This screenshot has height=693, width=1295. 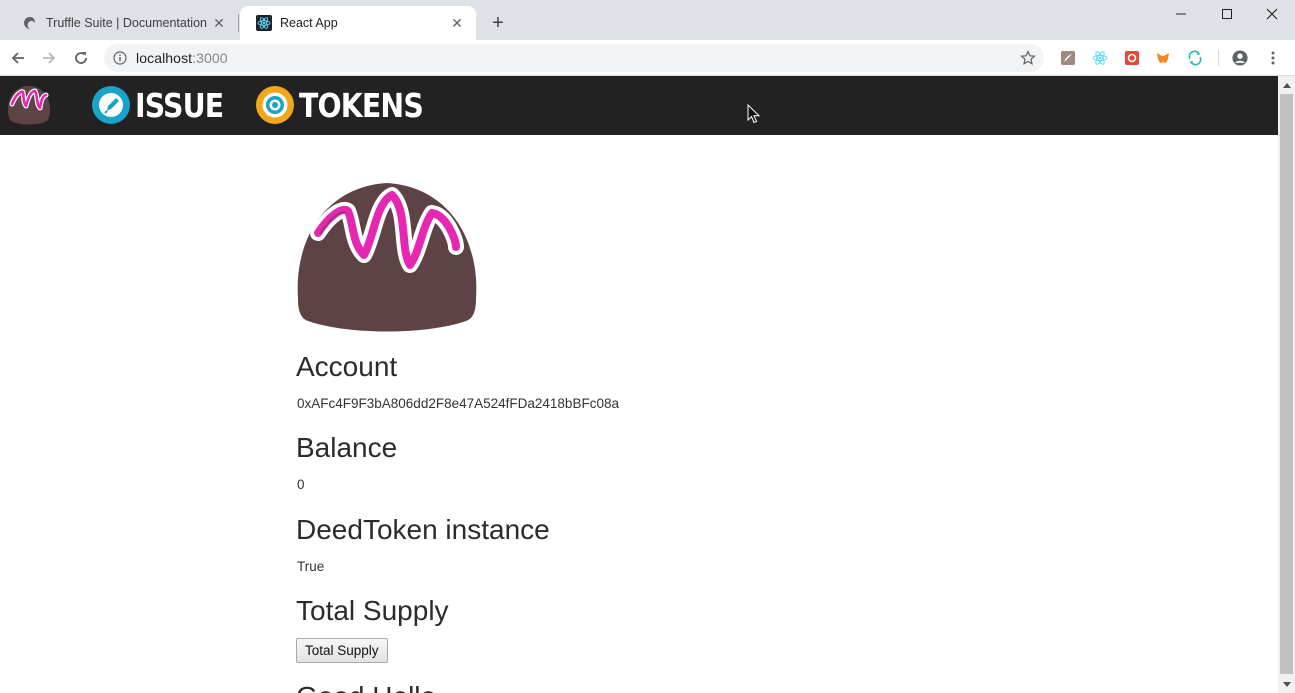 I want to click on maximize-icon, so click(x=1227, y=14).